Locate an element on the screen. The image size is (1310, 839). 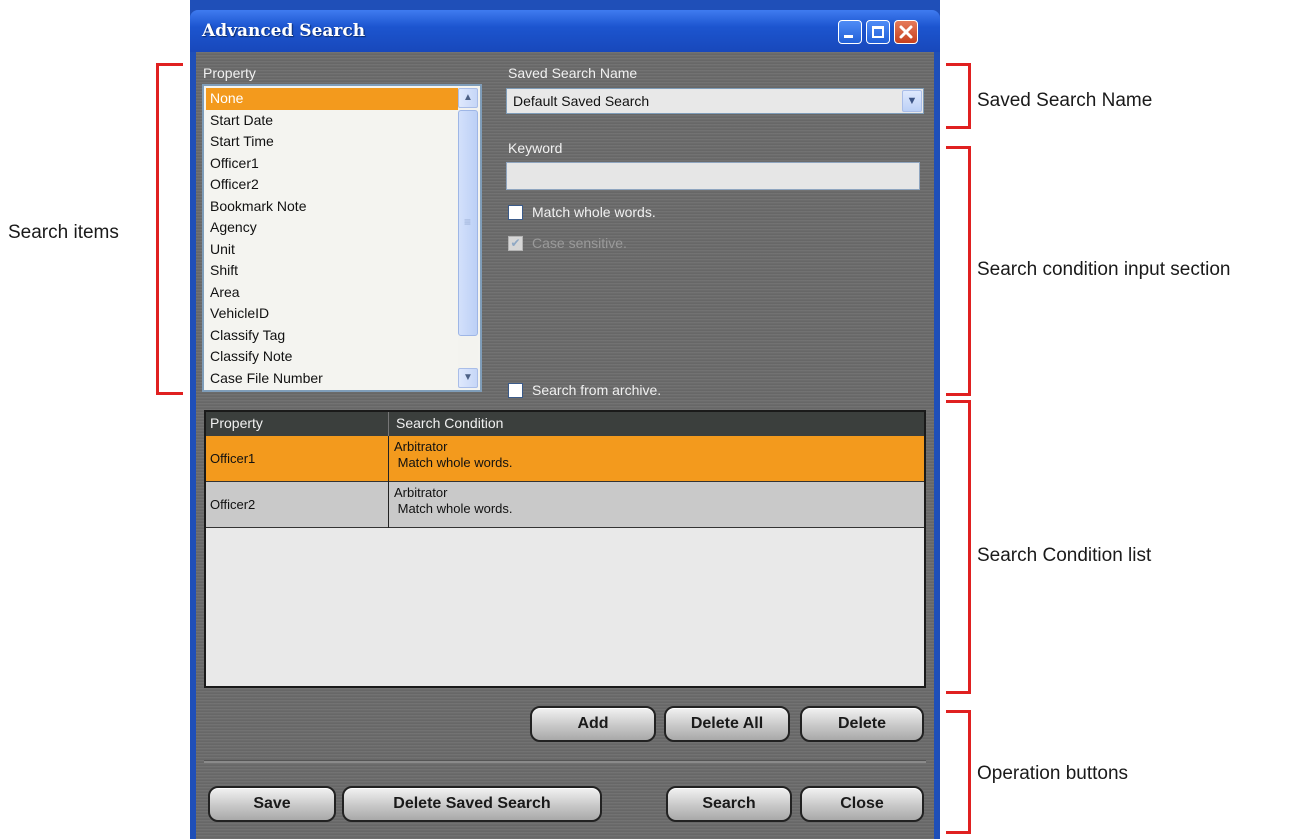
close-icon is located at coordinates (906, 32).